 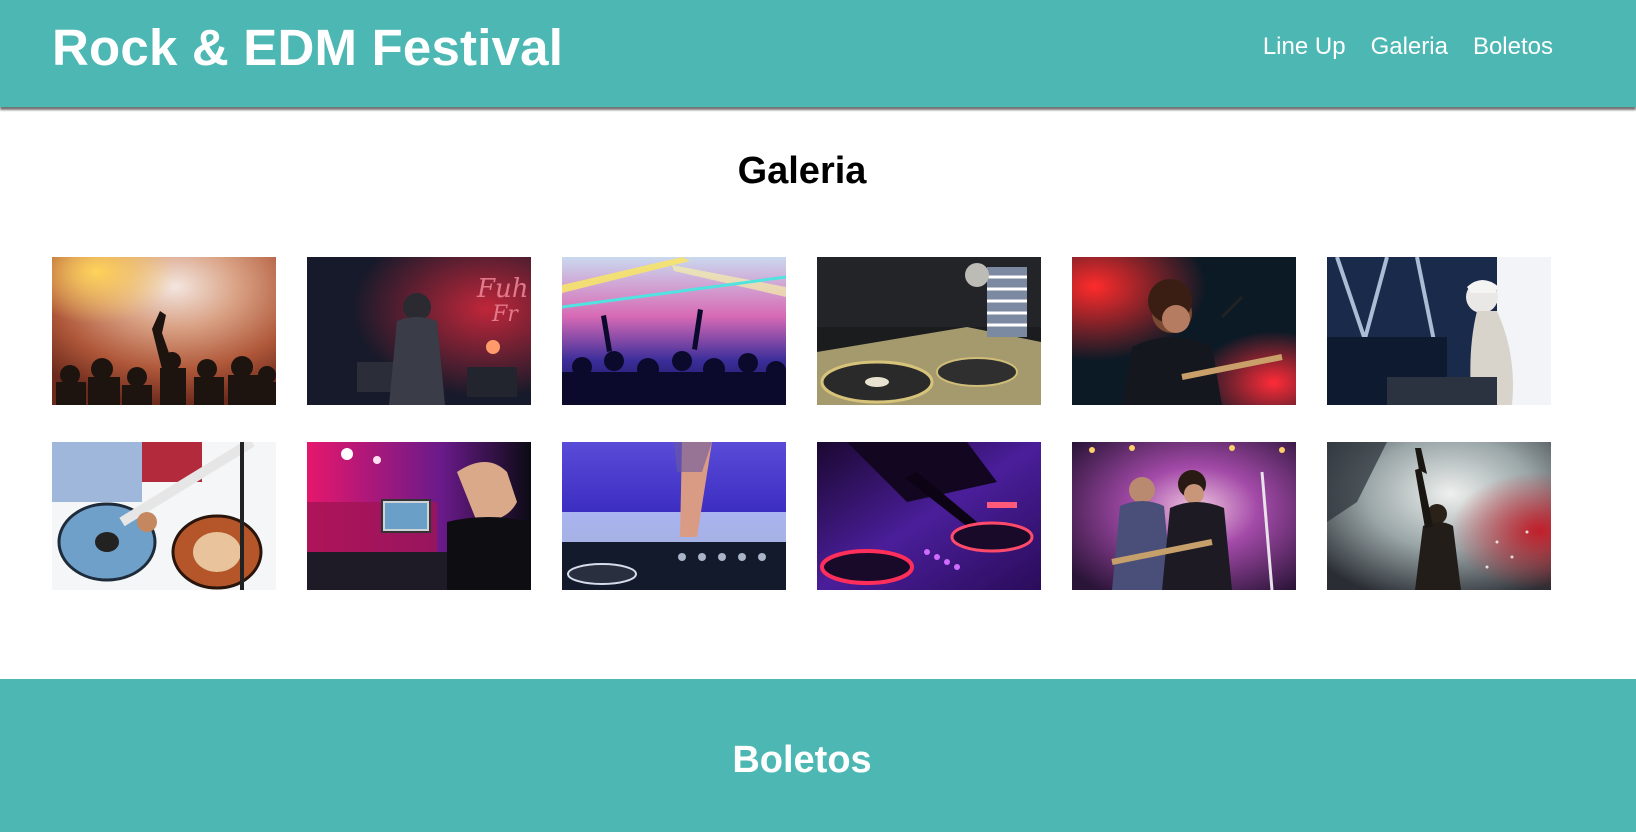 What do you see at coordinates (1439, 516) in the screenshot?
I see `gallery-photo-singer-smoke` at bounding box center [1439, 516].